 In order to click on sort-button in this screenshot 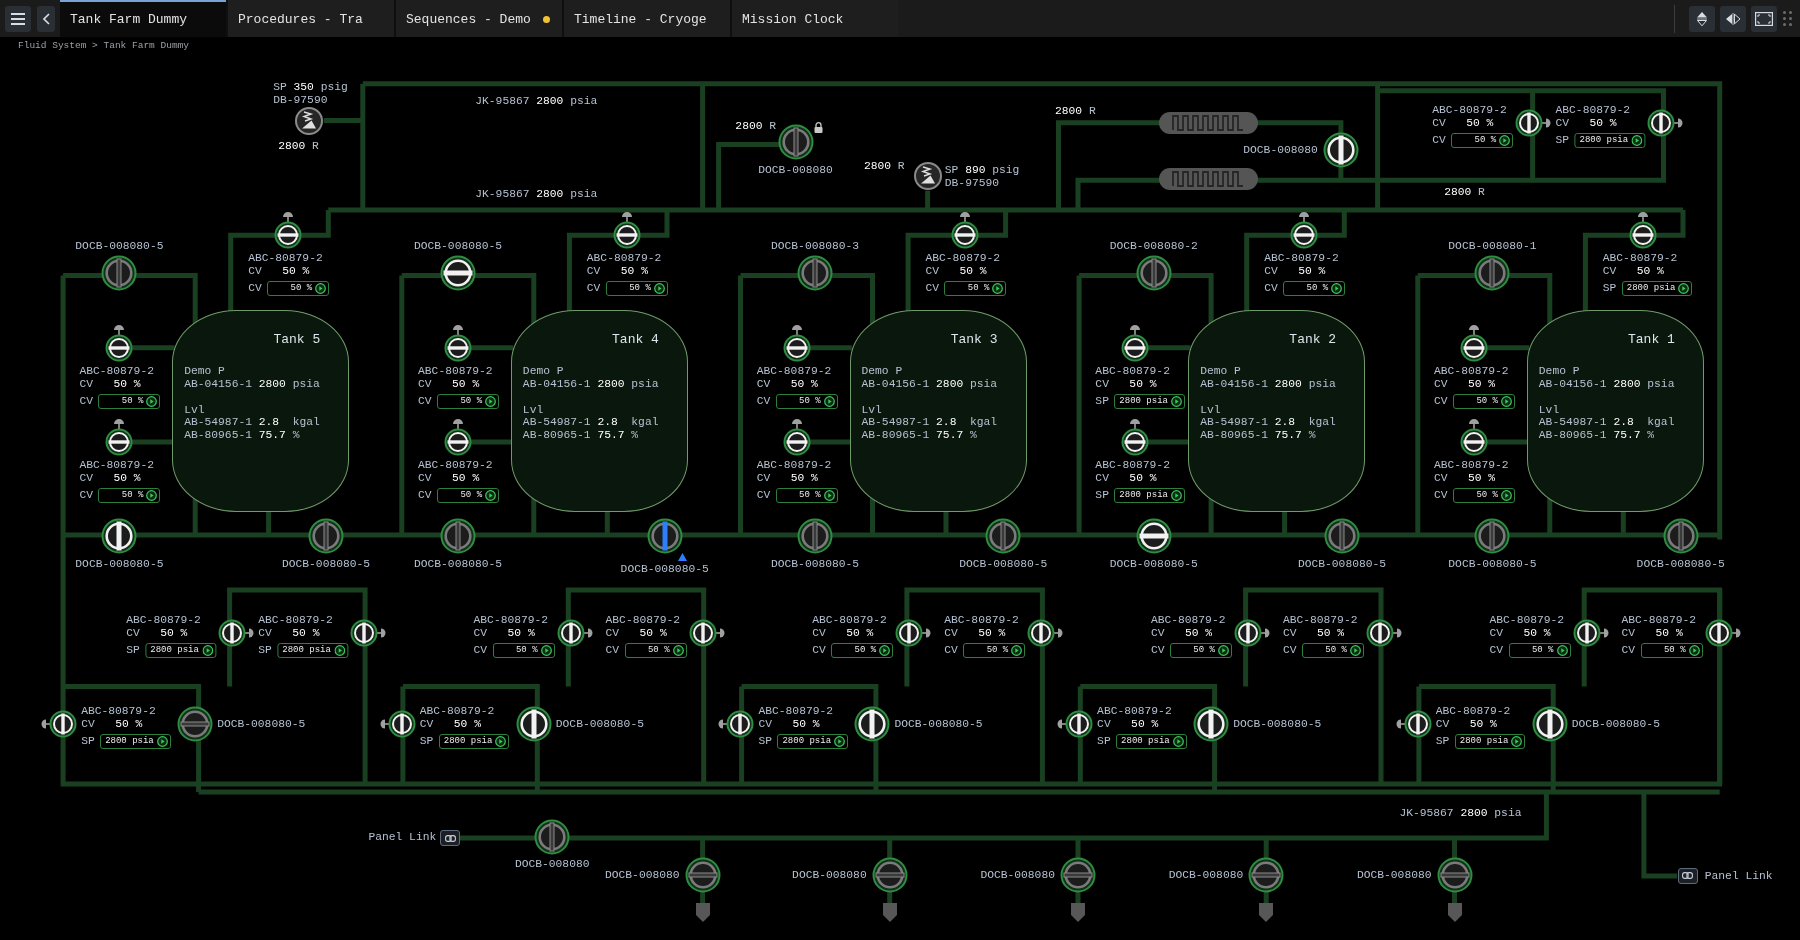, I will do `click(1702, 18)`.